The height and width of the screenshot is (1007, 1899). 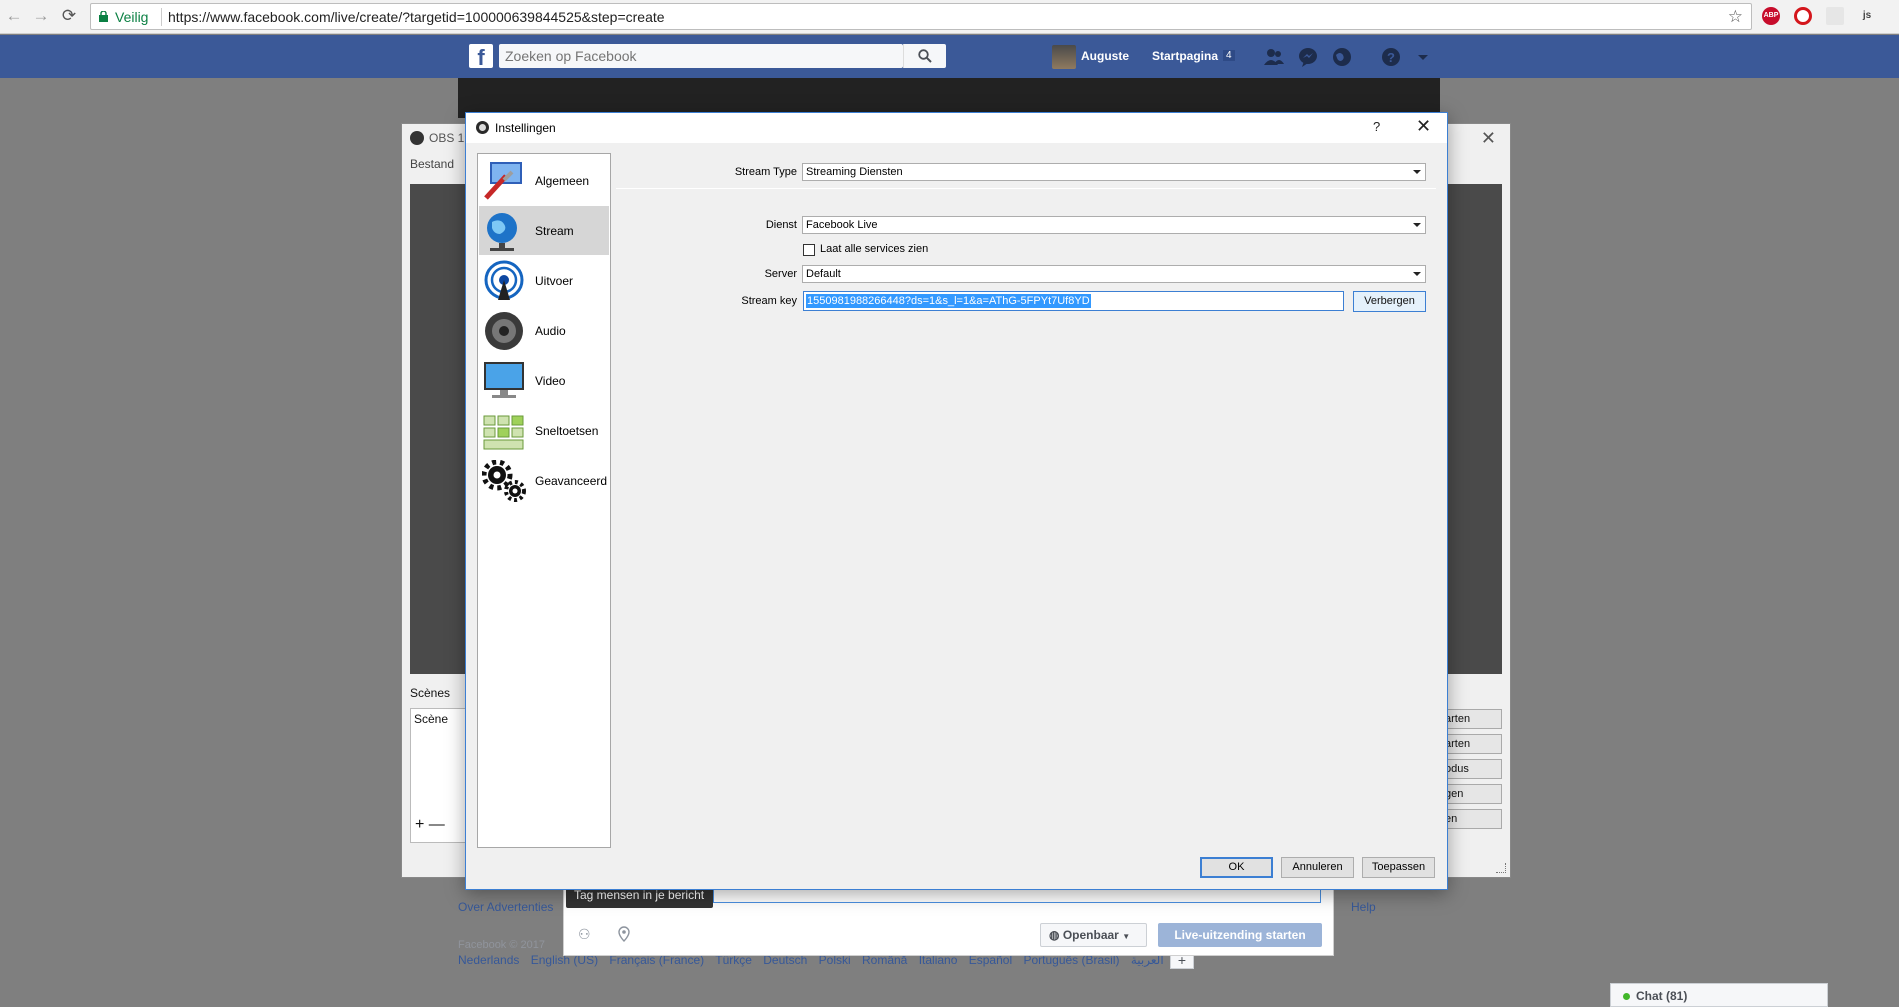 What do you see at coordinates (571, 481) in the screenshot?
I see `nav-label: Geavanceerd` at bounding box center [571, 481].